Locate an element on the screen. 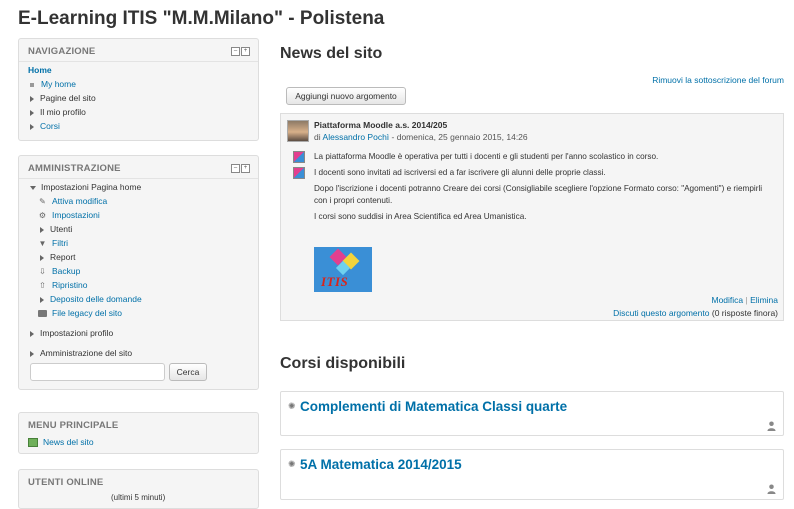 The image size is (794, 509). site-title: E-Learning ITIS "M.M.Milano" - Polistena is located at coordinates (201, 18).